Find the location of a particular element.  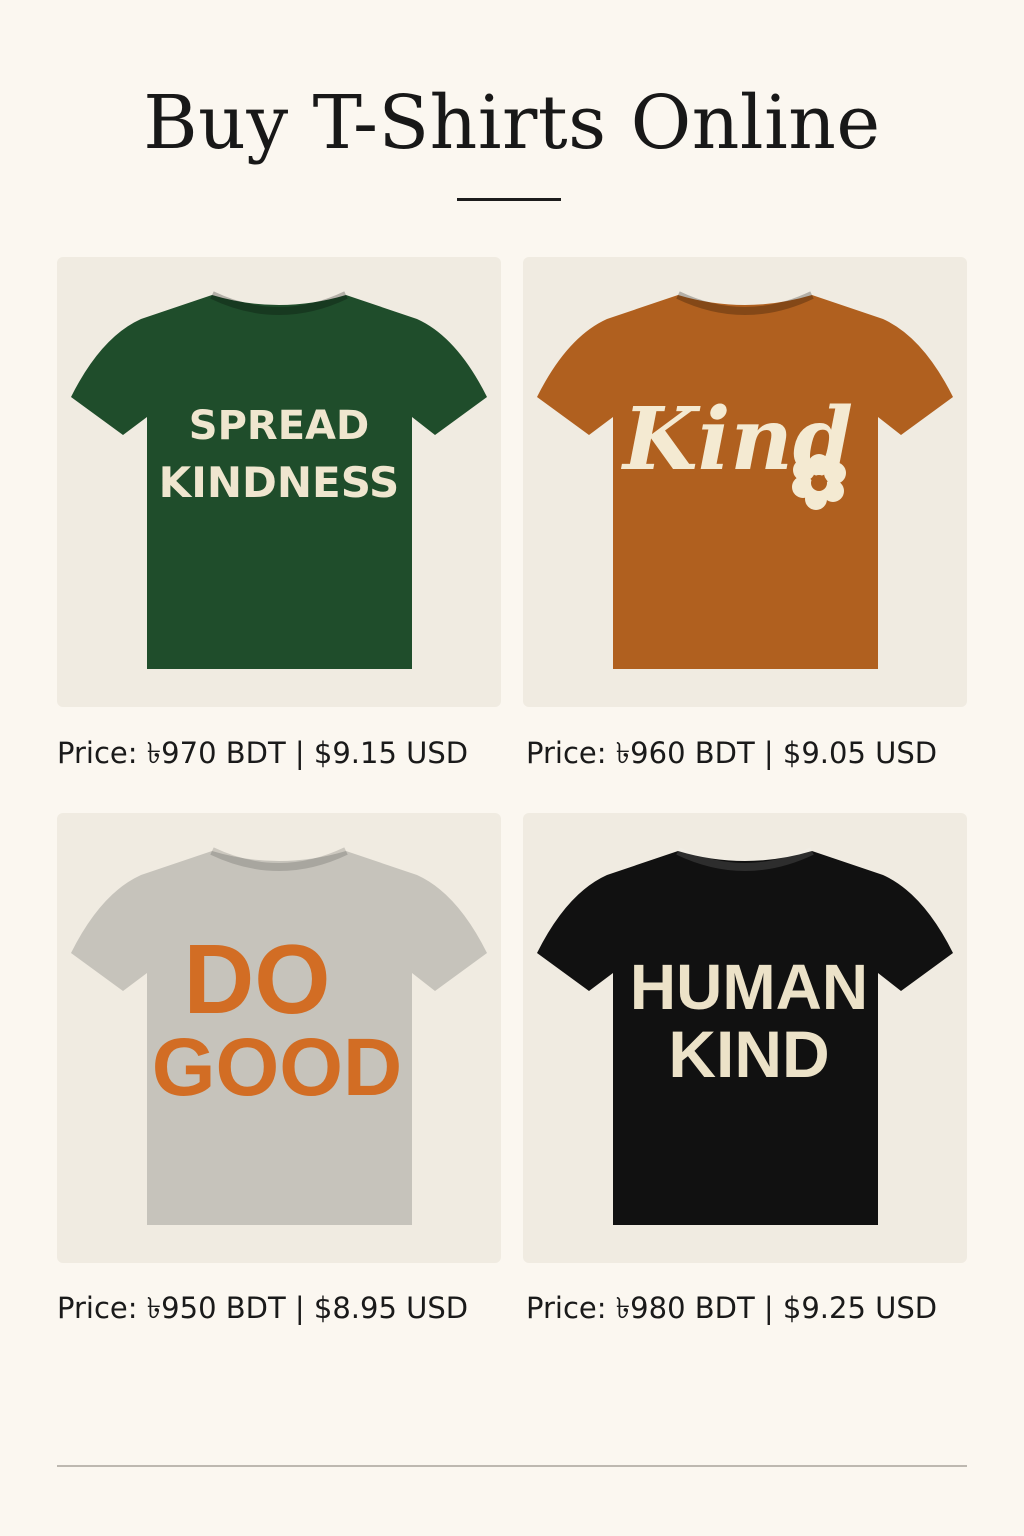

t-shirt-image: DO GOOD is located at coordinates (279, 1036).